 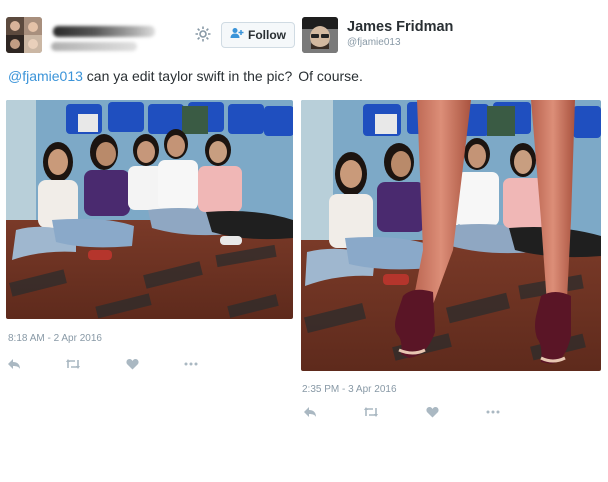 I want to click on author-name: James Fridman, so click(x=400, y=27).